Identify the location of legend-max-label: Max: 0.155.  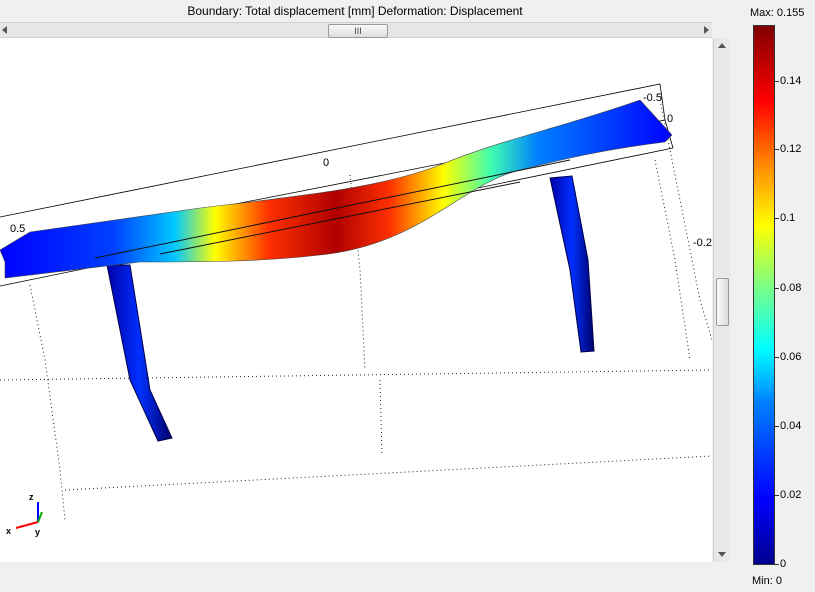
(777, 13).